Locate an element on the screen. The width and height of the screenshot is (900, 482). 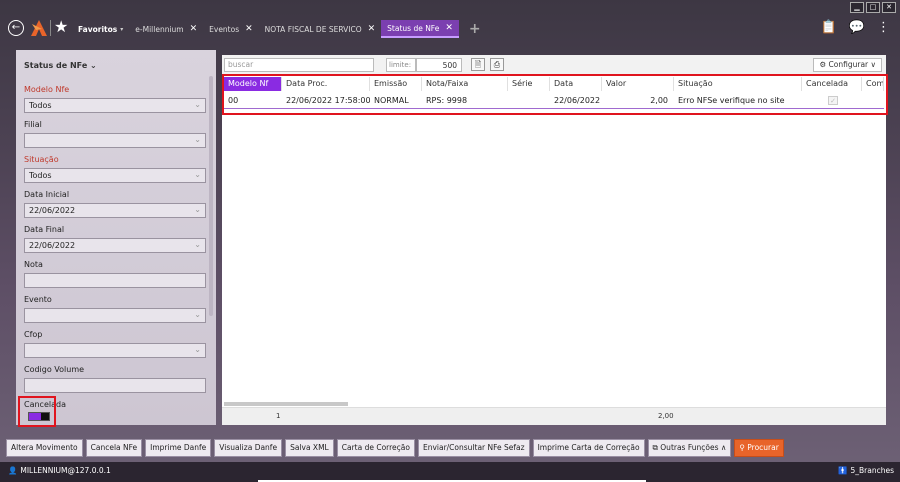
data-inicial-label: Data Inicial is located at coordinates (47, 194).